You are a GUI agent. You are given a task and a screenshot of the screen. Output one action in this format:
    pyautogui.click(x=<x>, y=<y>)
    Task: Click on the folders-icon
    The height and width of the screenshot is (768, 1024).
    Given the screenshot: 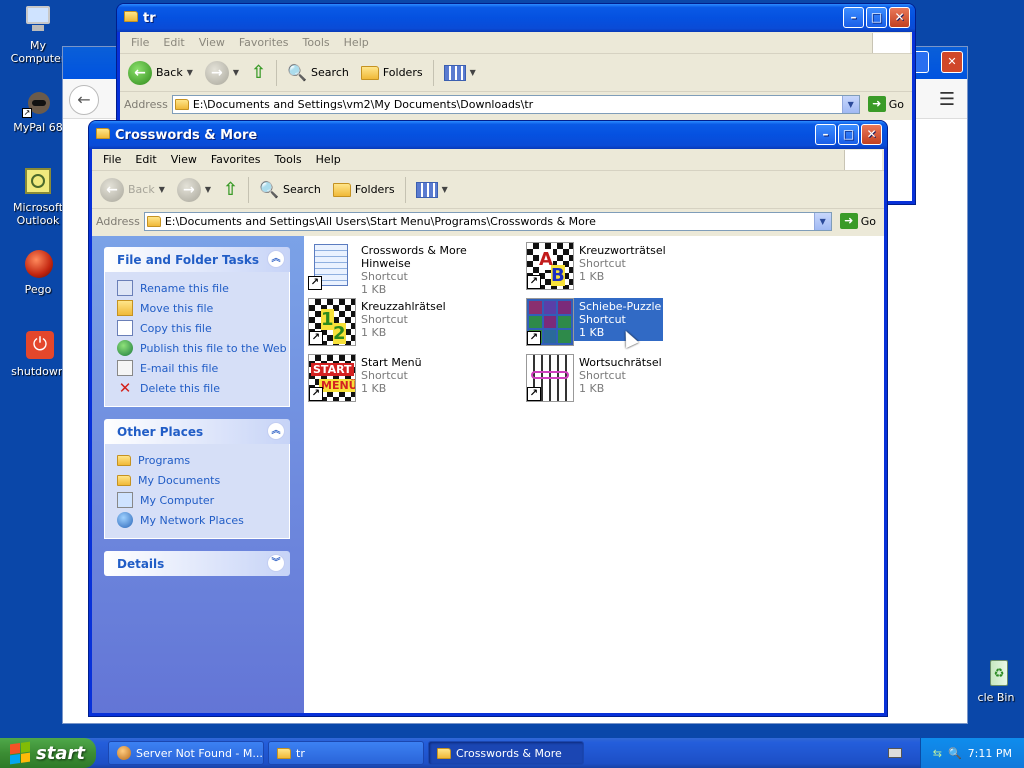 What is the action you would take?
    pyautogui.click(x=369, y=72)
    